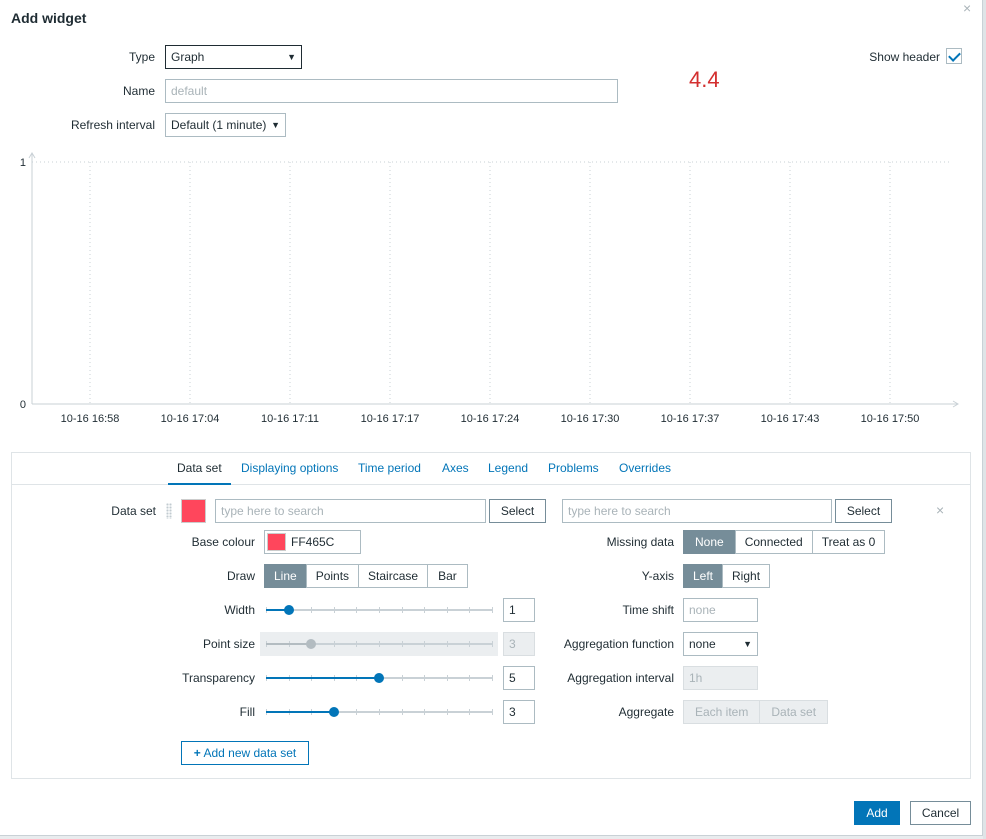  I want to click on tab-legend: Legend, so click(508, 468).